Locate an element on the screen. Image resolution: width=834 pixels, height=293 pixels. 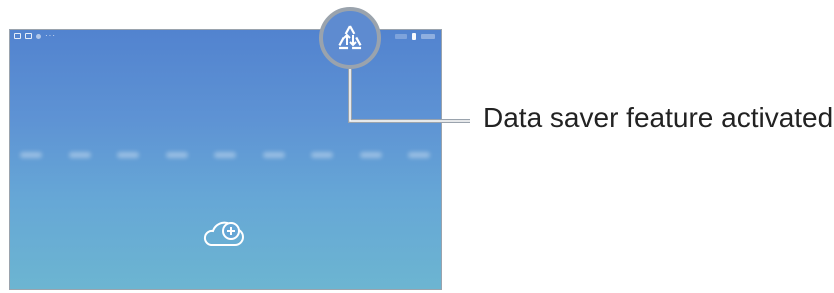
more-icon: ··· is located at coordinates (50, 35).